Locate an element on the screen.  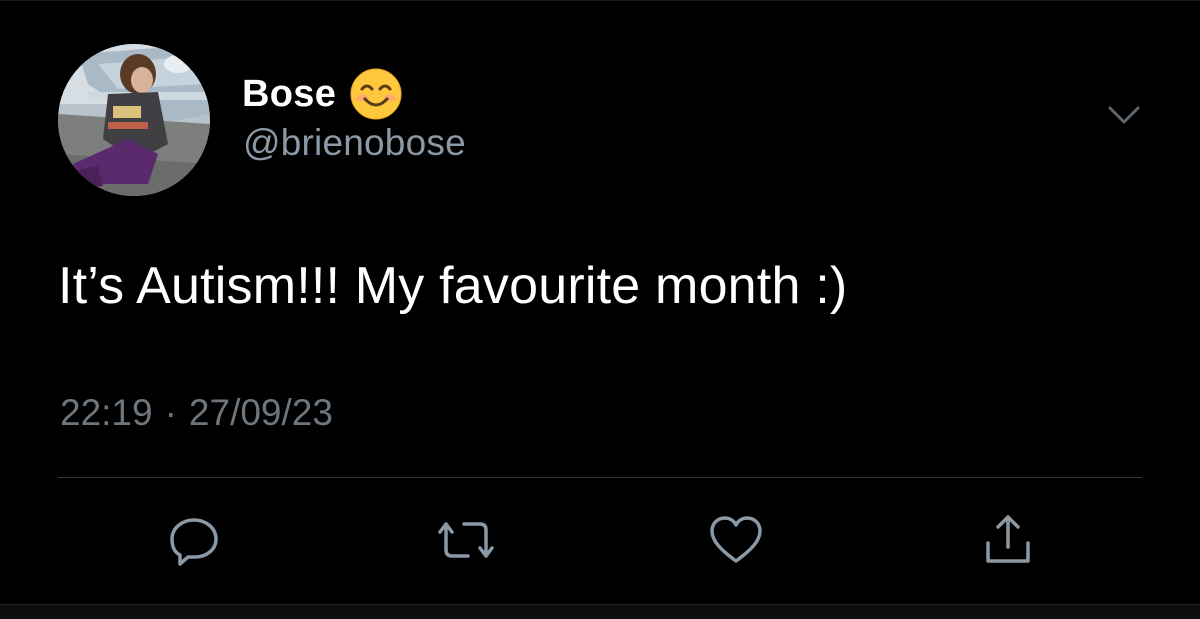
avatar-image is located at coordinates (134, 120).